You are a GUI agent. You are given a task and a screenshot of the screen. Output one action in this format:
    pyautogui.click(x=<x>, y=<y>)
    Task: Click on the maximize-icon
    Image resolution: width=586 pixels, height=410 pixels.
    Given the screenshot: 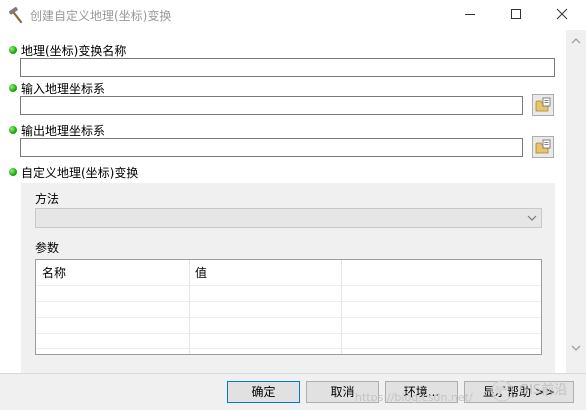 What is the action you would take?
    pyautogui.click(x=516, y=14)
    